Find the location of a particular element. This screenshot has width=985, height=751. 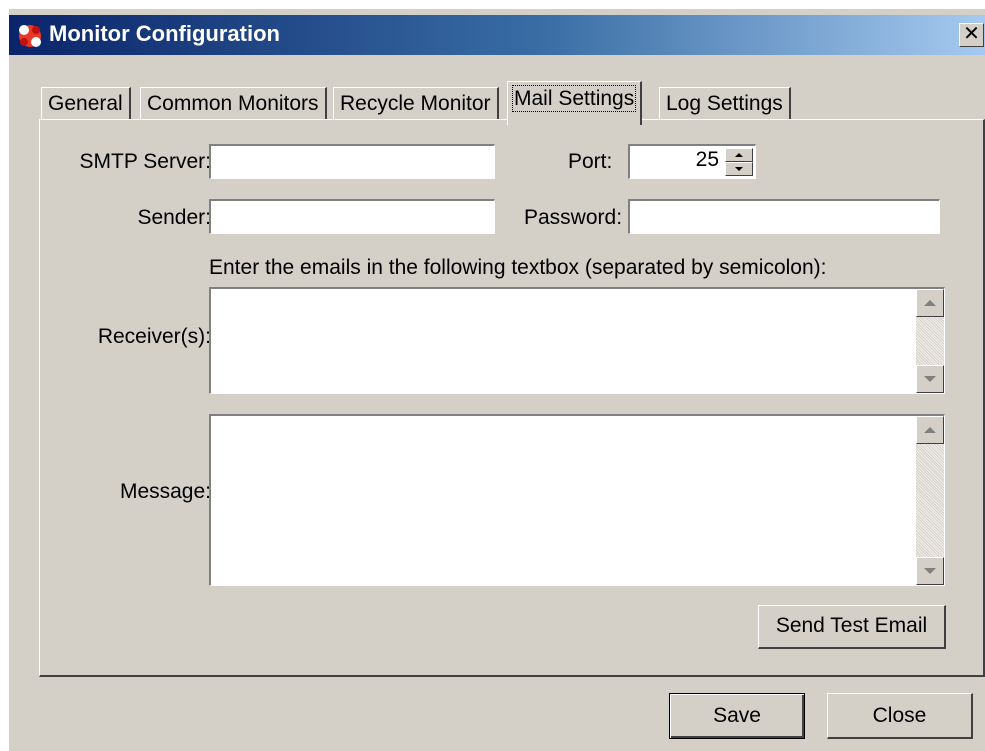

port-label: Port: is located at coordinates (590, 161).